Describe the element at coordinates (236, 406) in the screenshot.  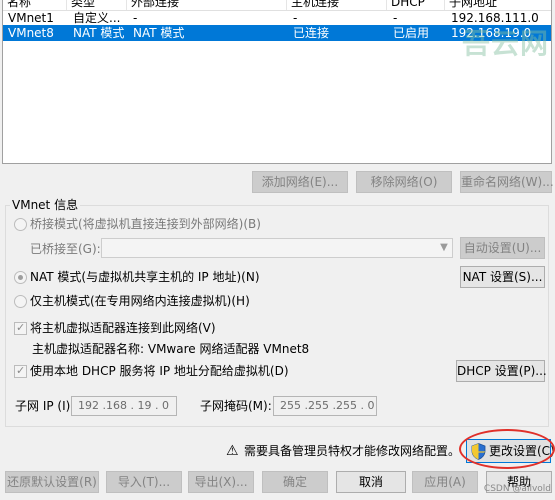
I see `subnet-mask-label: 子网掩码(M):` at that location.